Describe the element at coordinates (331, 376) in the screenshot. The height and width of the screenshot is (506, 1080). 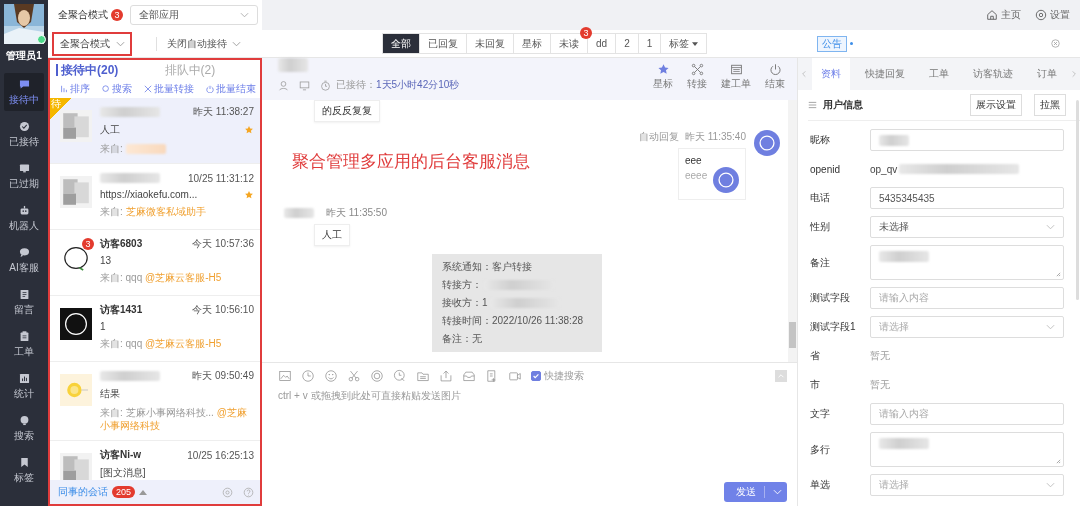
I see `emoji-icon` at that location.